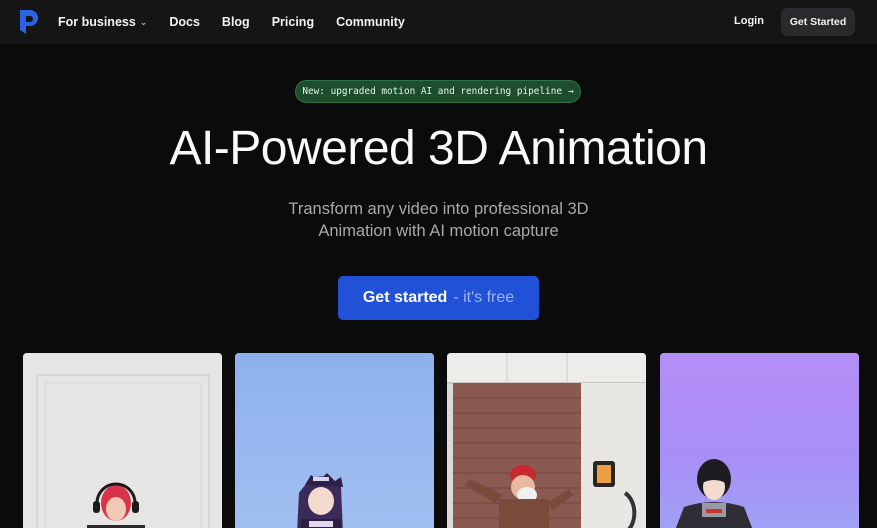 This screenshot has height=528, width=877. Describe the element at coordinates (818, 22) in the screenshot. I see `get-started-nav-button: Get Started` at that location.